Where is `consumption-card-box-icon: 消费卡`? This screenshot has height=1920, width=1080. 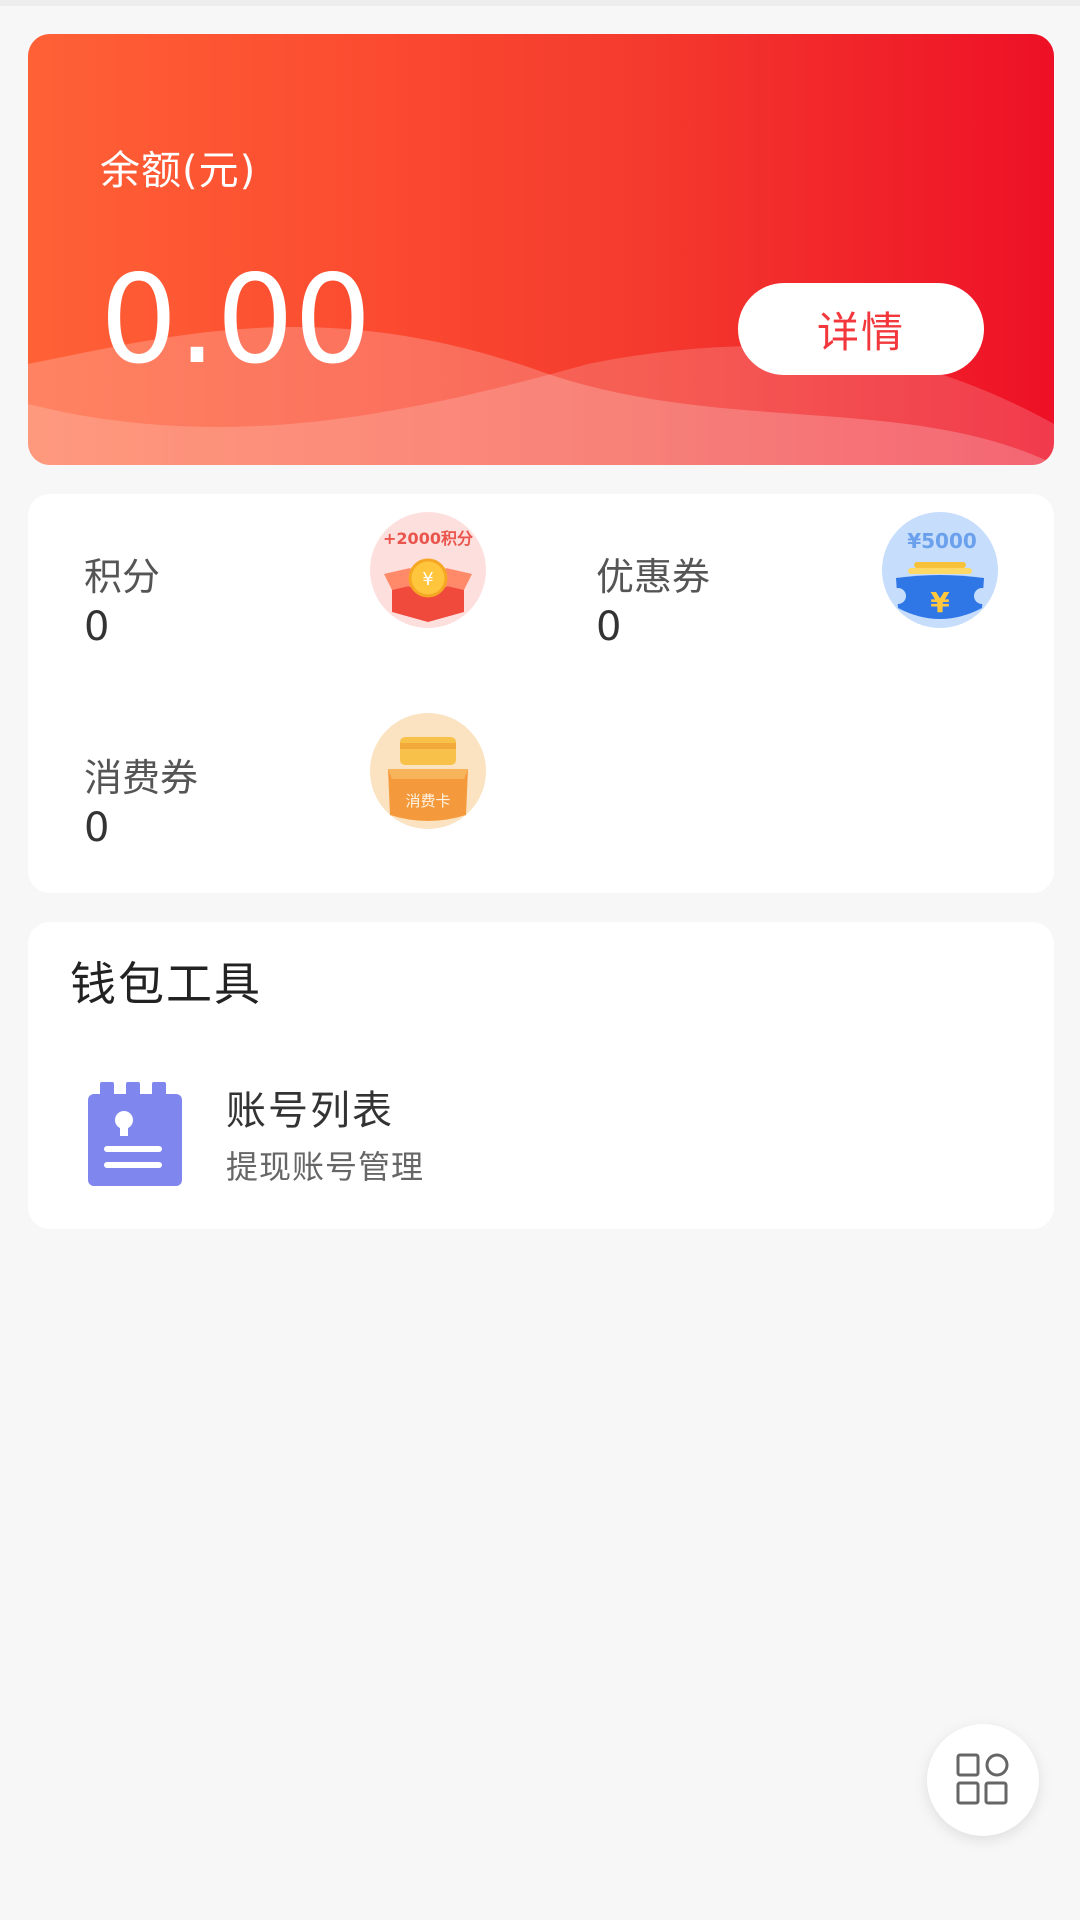 consumption-card-box-icon: 消费卡 is located at coordinates (428, 771).